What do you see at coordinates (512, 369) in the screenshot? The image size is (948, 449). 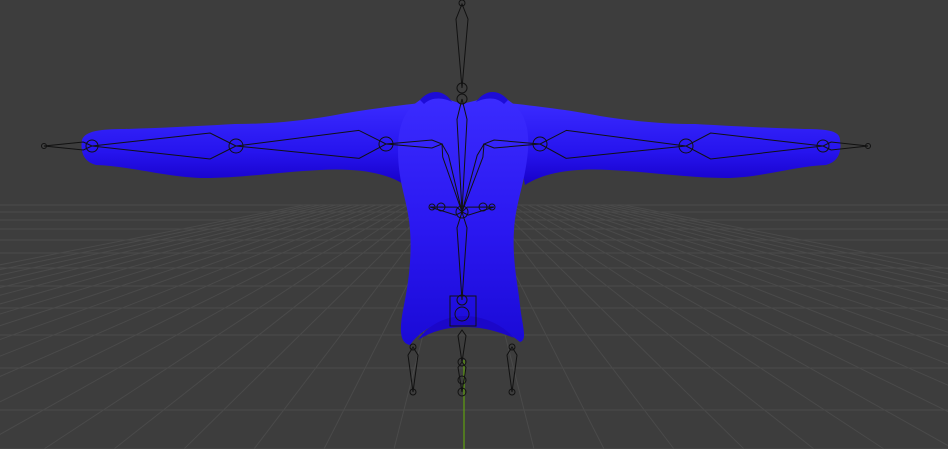 I see `bone-right-thigh` at bounding box center [512, 369].